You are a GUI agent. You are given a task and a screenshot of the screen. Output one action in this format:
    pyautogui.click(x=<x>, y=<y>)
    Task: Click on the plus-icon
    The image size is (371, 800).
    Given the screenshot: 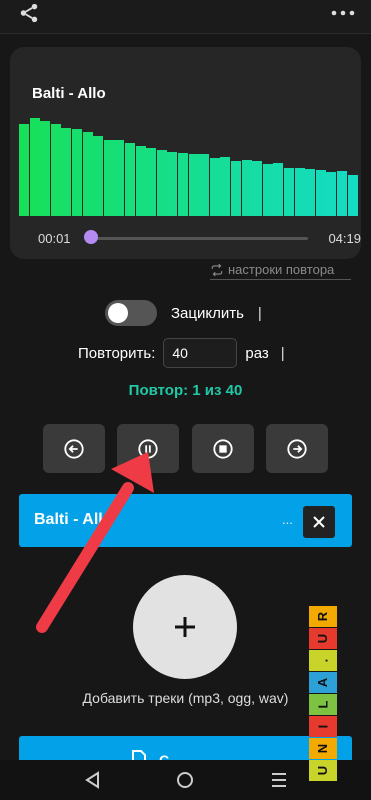 What is the action you would take?
    pyautogui.click(x=185, y=627)
    